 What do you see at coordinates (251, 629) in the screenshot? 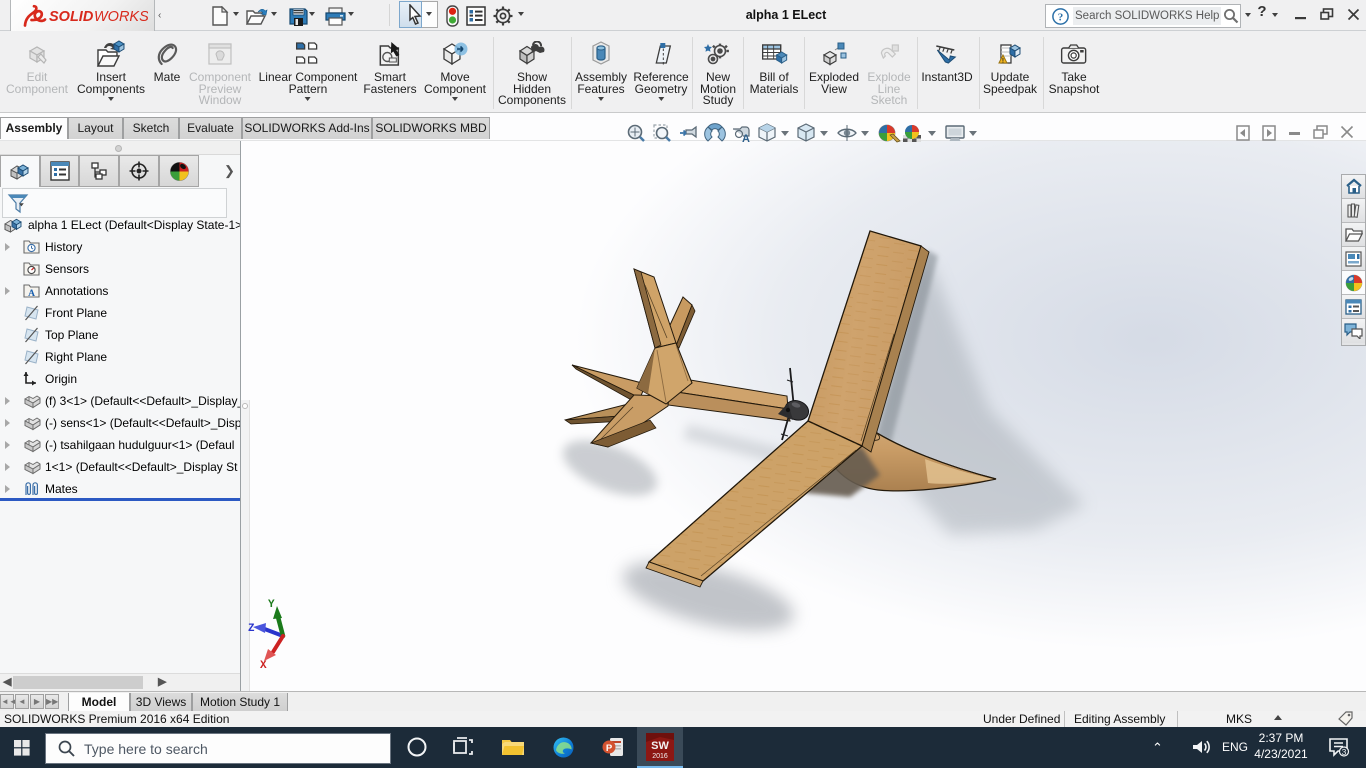
I see `svg-text: Z` at bounding box center [251, 629].